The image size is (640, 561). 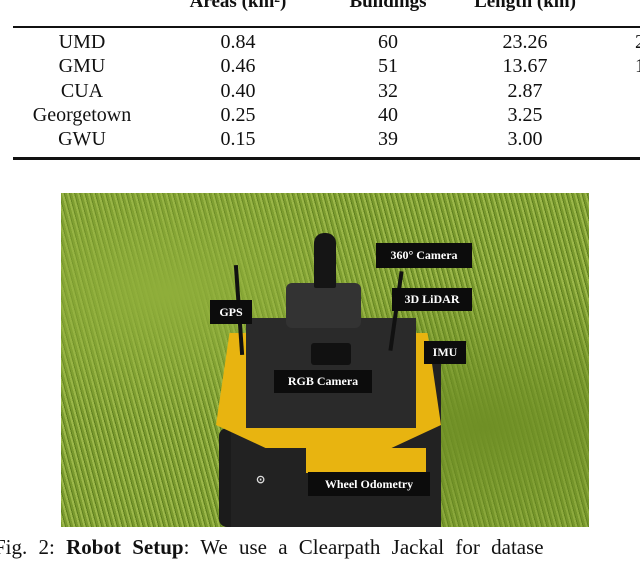 What do you see at coordinates (238, 90) in the screenshot?
I see `cell-area: 0.40` at bounding box center [238, 90].